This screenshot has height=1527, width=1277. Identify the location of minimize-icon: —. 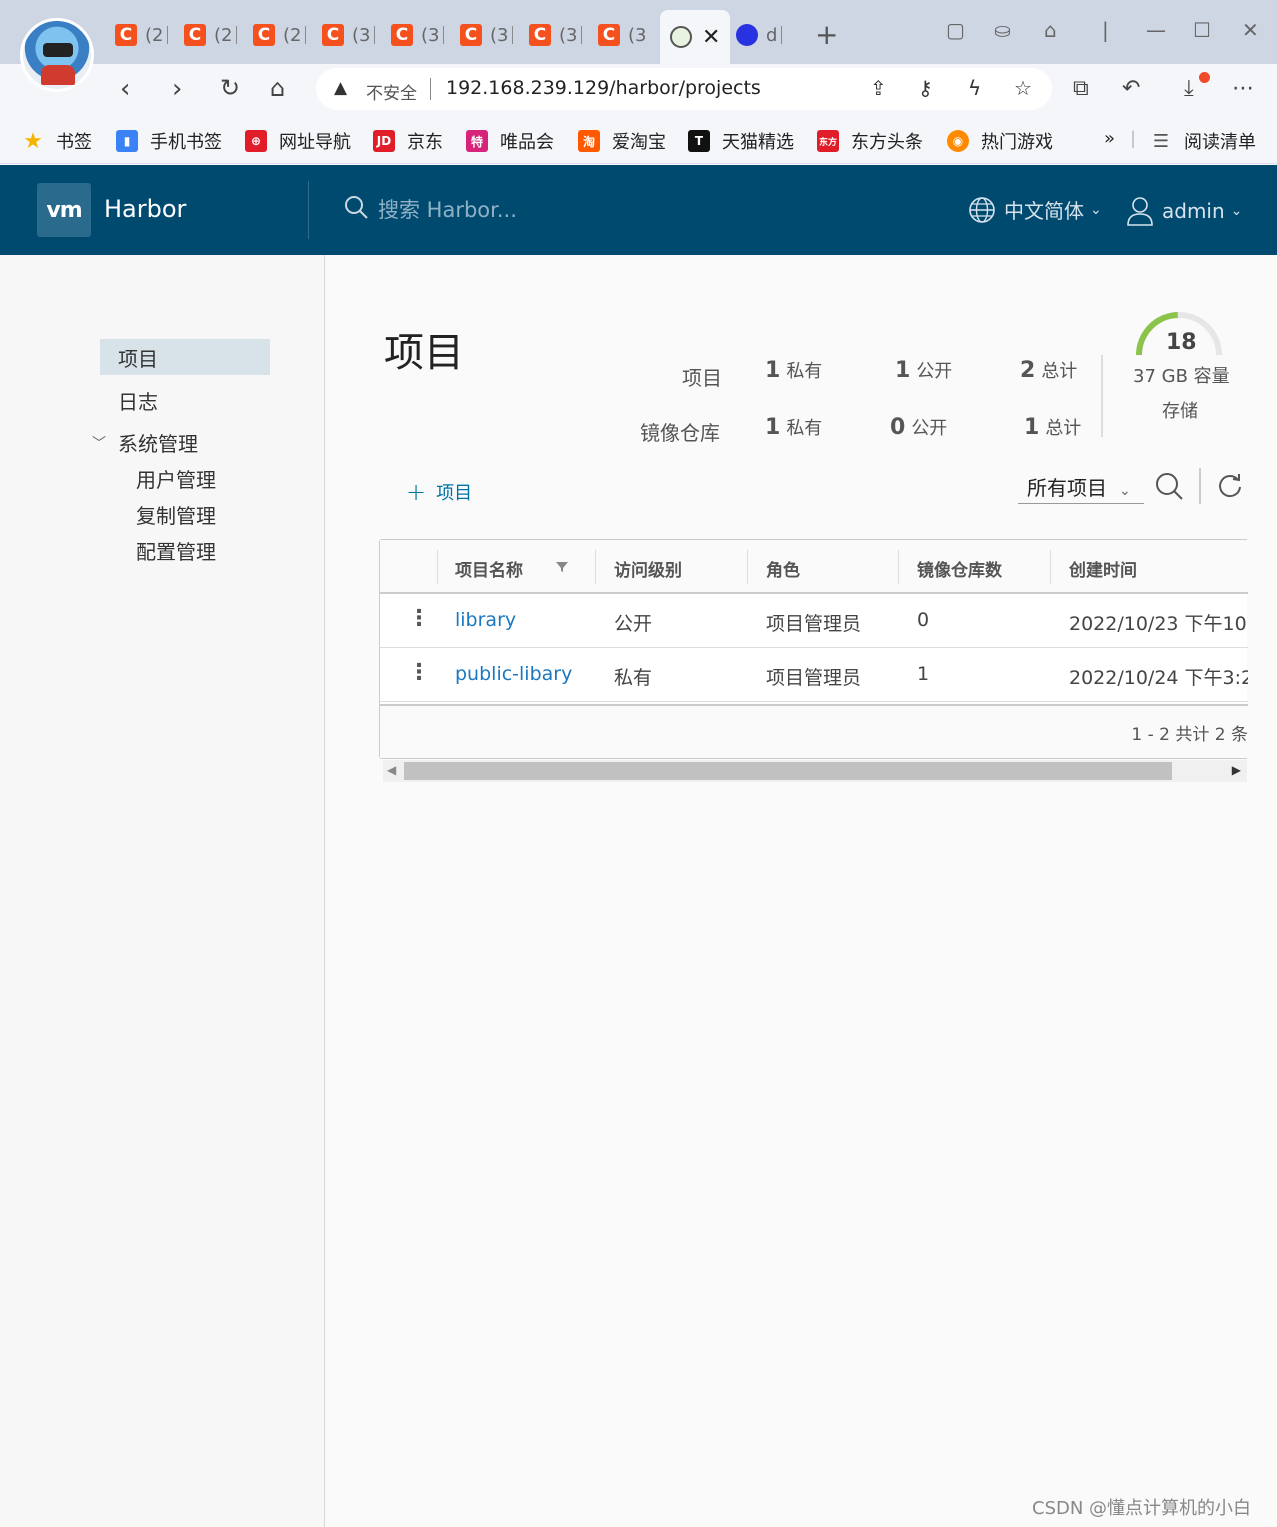
(1156, 30).